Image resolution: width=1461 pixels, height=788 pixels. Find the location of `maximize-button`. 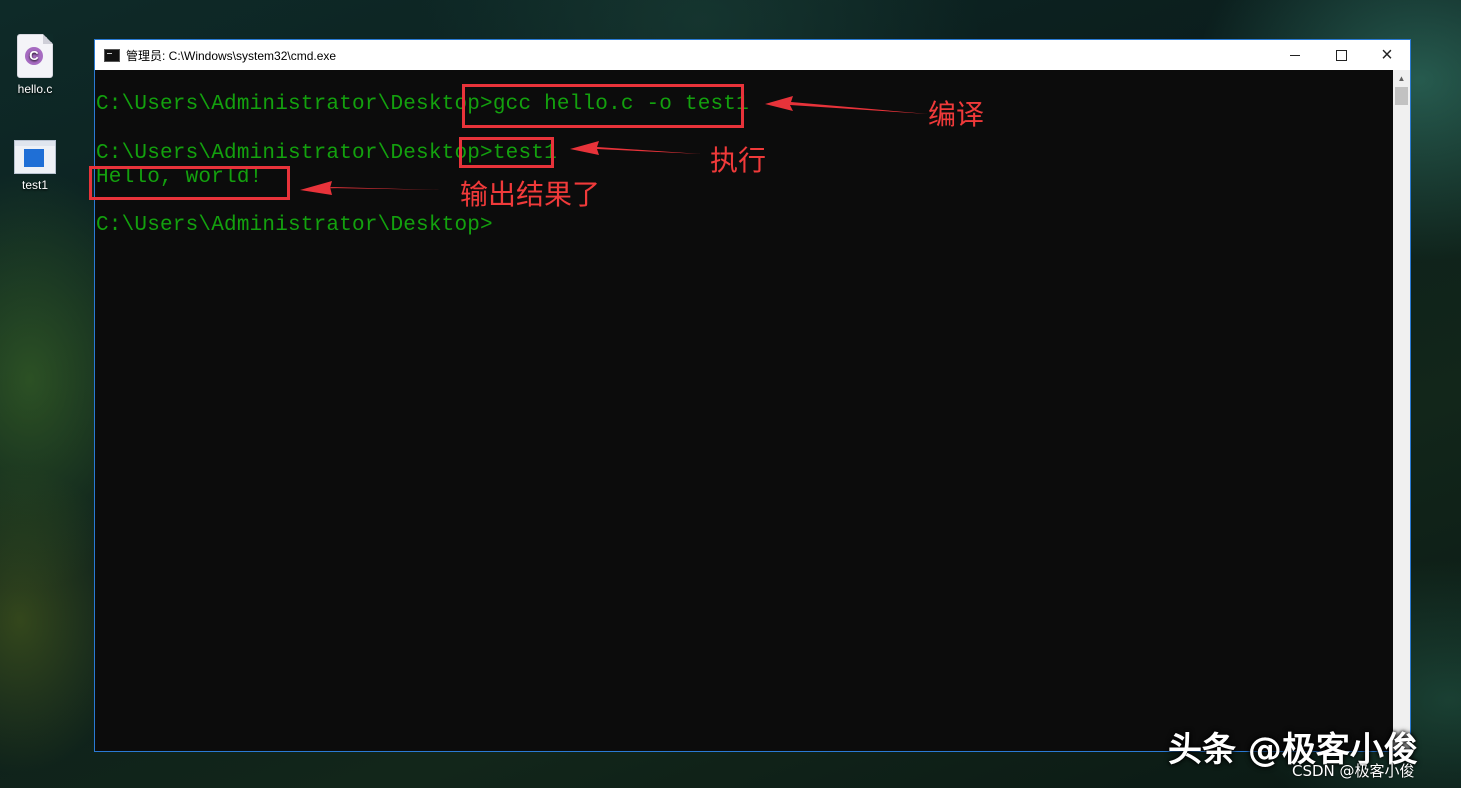

maximize-button is located at coordinates (1341, 55).